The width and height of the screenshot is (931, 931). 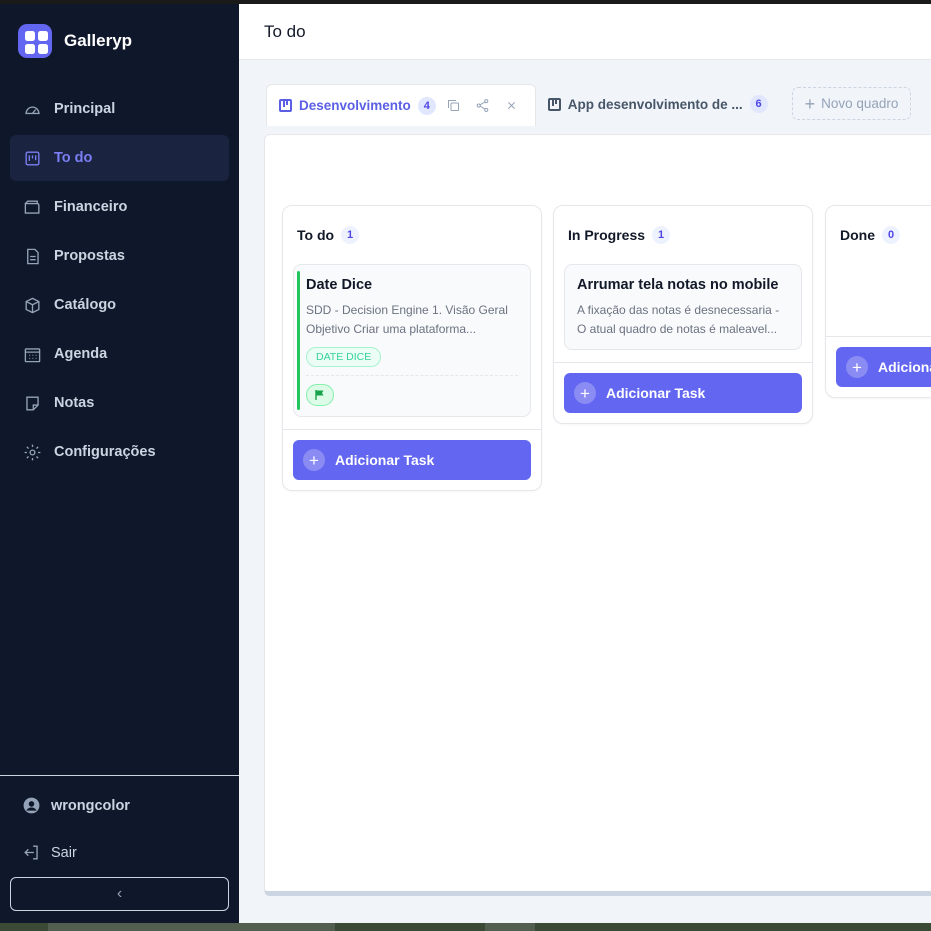 What do you see at coordinates (344, 357) in the screenshot?
I see `task-tag: DATE DICE` at bounding box center [344, 357].